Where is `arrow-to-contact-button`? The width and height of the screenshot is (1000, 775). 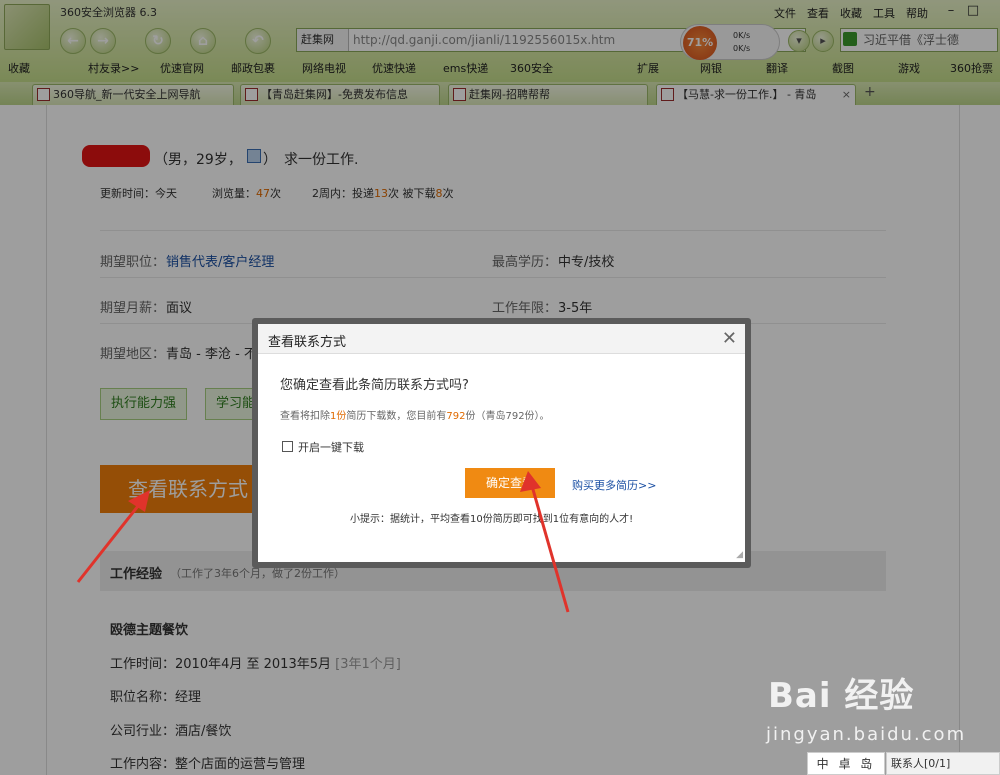 arrow-to-contact-button is located at coordinates (113, 536).